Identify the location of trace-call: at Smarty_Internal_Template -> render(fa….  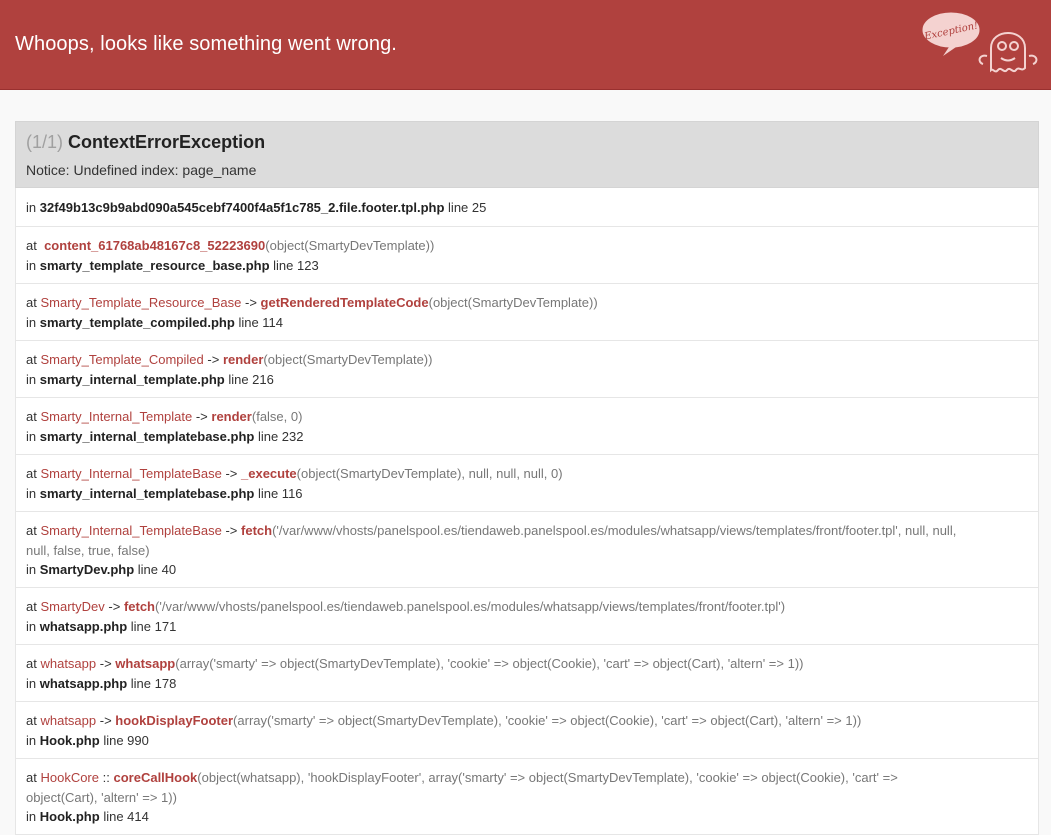
(527, 416).